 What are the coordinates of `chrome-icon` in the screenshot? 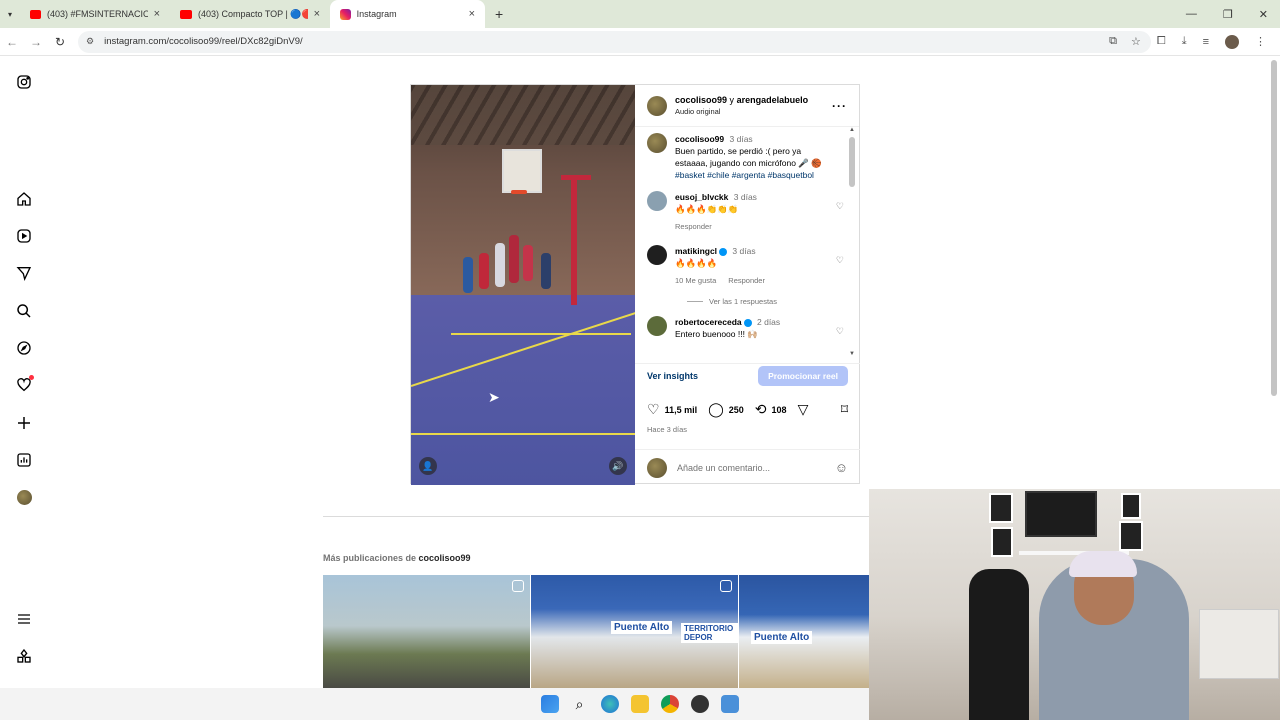 It's located at (669, 704).